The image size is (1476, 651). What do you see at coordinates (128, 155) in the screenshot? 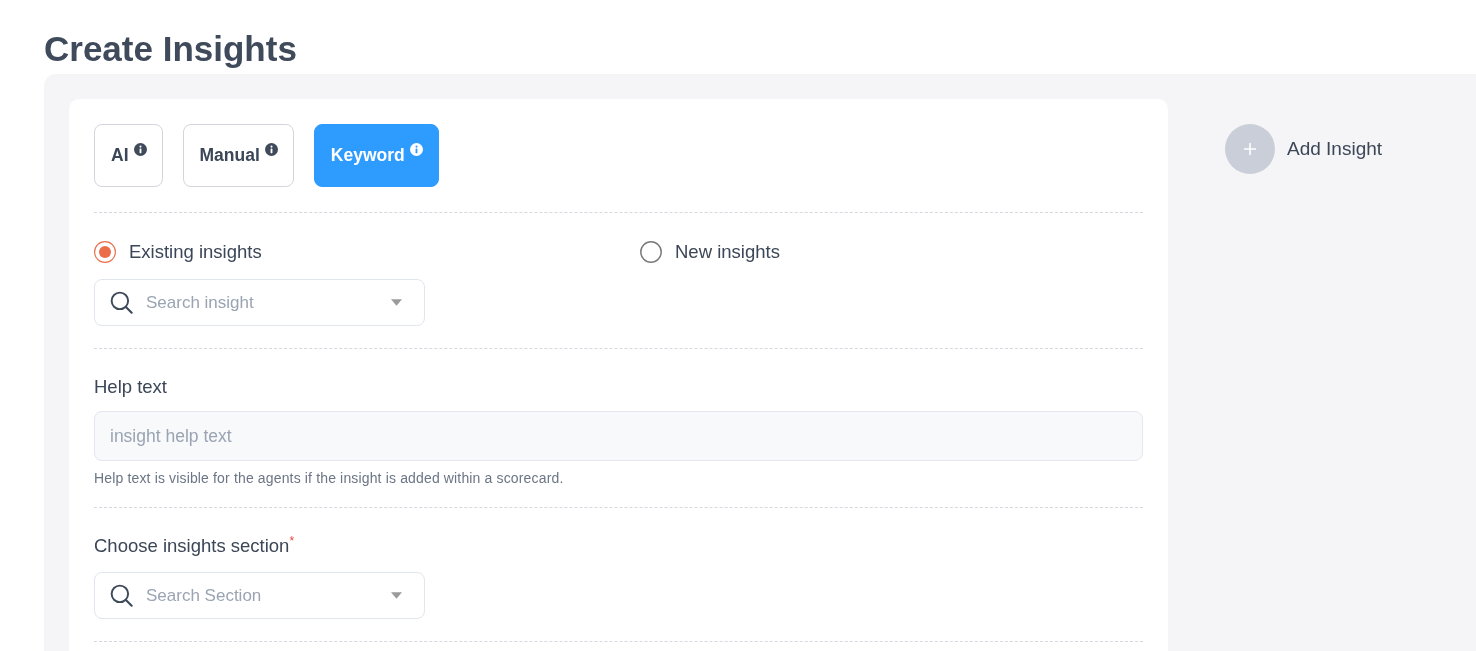
I see `mode-button: AI` at bounding box center [128, 155].